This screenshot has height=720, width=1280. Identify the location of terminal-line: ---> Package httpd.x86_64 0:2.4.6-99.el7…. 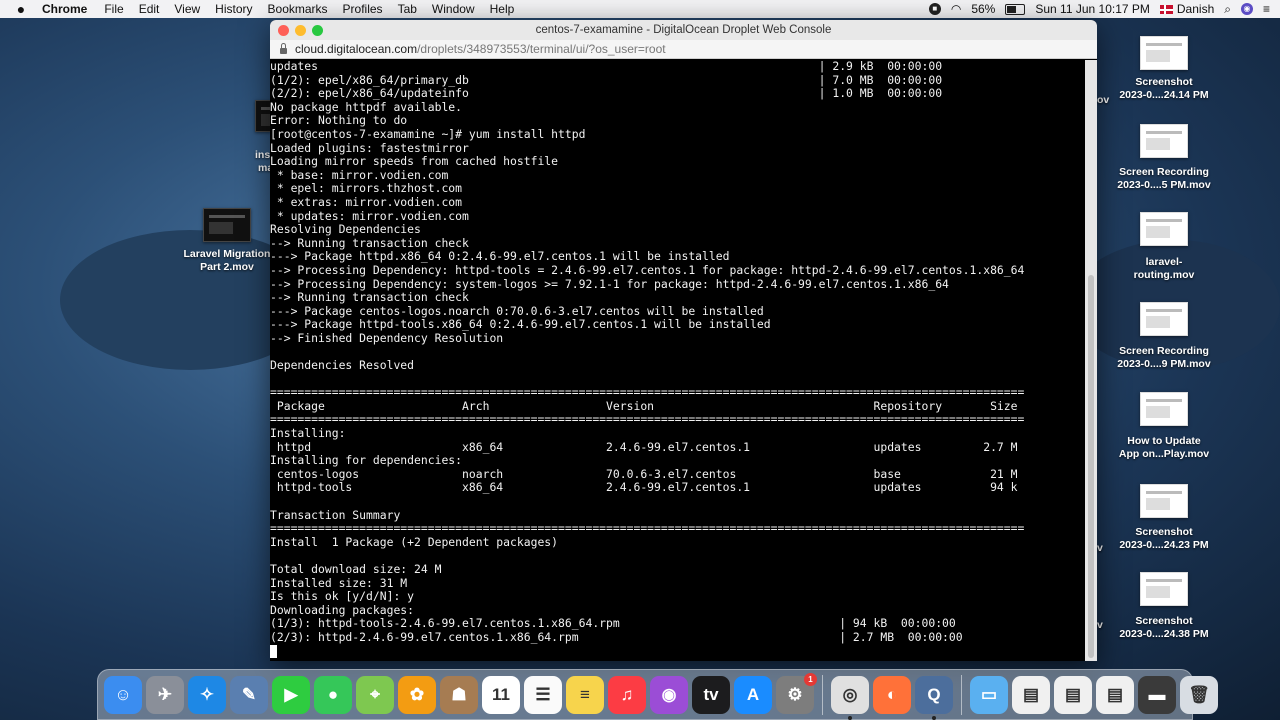
(500, 257).